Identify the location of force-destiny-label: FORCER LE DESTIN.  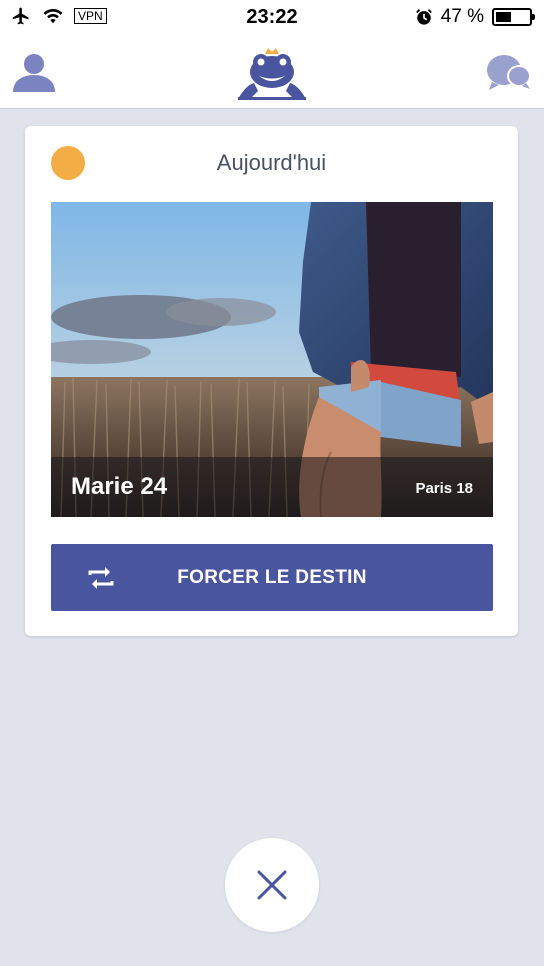
(272, 577).